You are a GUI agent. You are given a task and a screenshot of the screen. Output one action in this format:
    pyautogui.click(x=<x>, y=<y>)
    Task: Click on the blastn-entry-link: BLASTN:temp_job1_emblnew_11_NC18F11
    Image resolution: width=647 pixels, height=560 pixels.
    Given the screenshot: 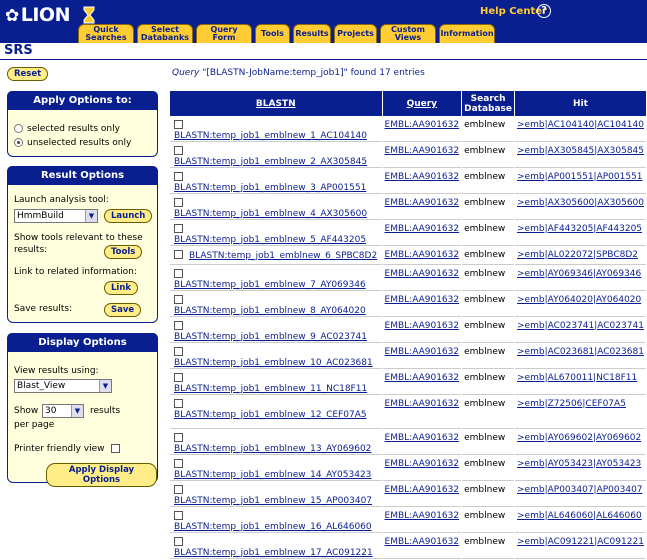 What is the action you would take?
    pyautogui.click(x=270, y=389)
    